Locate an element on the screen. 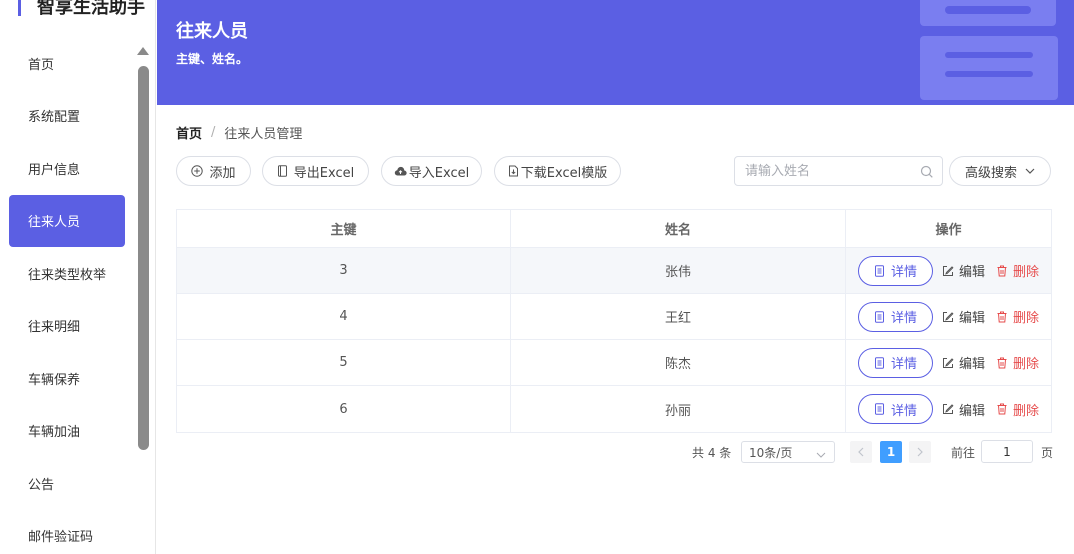  sidebar-item-label: 首页 is located at coordinates (41, 65).